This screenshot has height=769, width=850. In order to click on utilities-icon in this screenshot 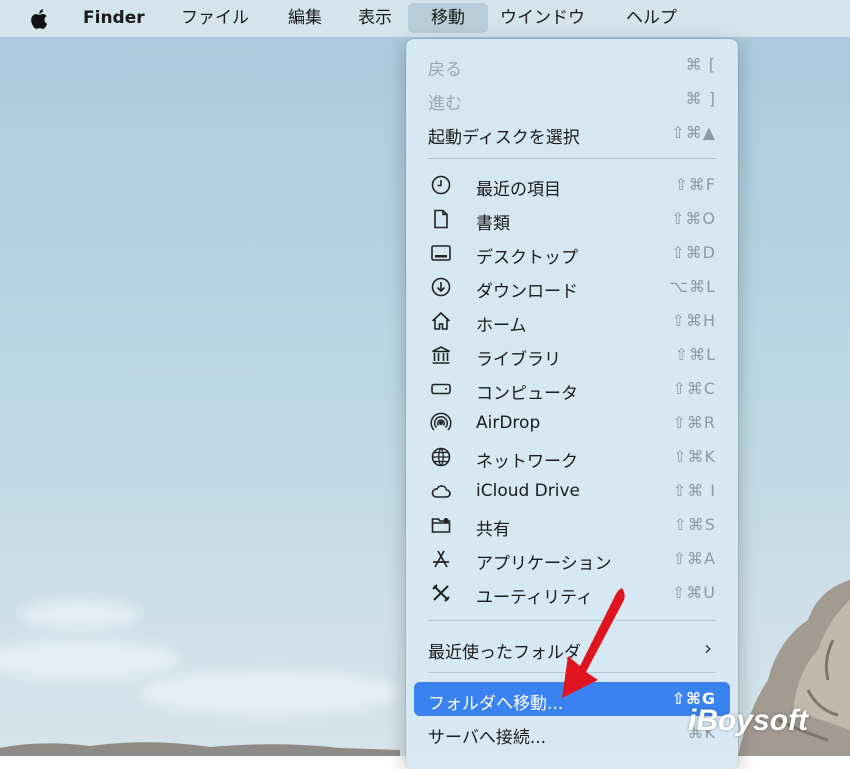, I will do `click(441, 593)`.